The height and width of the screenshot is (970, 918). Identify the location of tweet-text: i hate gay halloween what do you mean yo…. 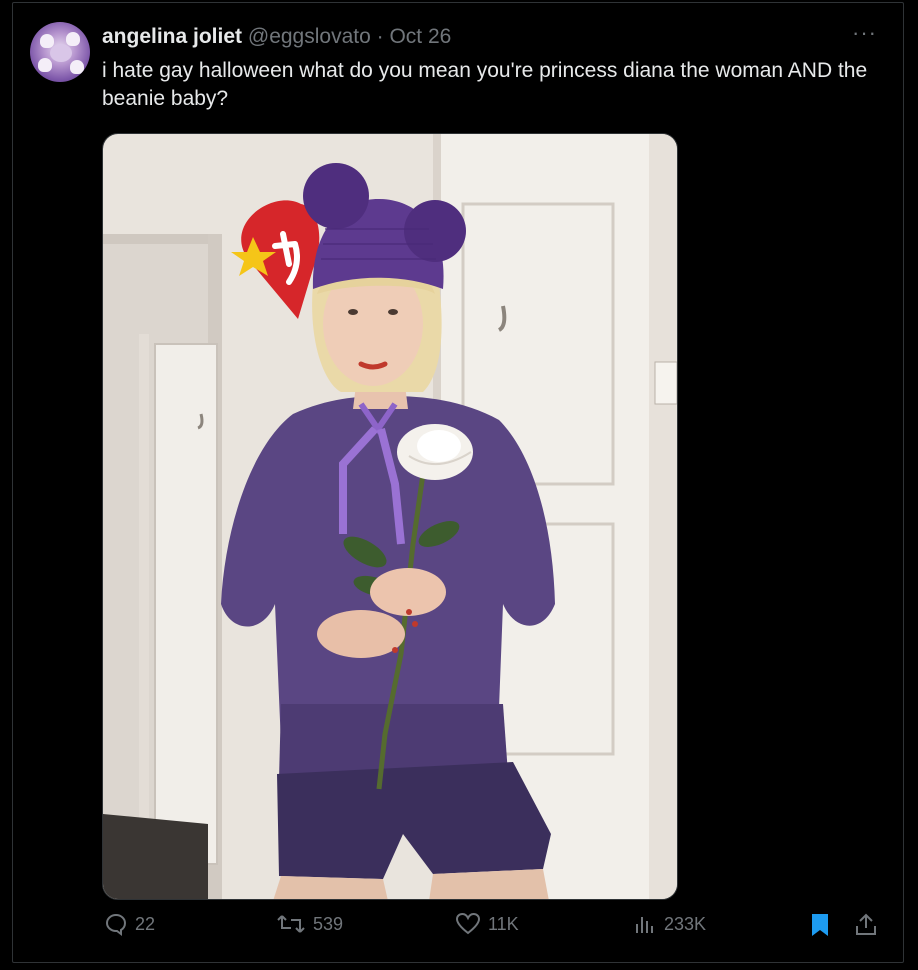
(485, 84).